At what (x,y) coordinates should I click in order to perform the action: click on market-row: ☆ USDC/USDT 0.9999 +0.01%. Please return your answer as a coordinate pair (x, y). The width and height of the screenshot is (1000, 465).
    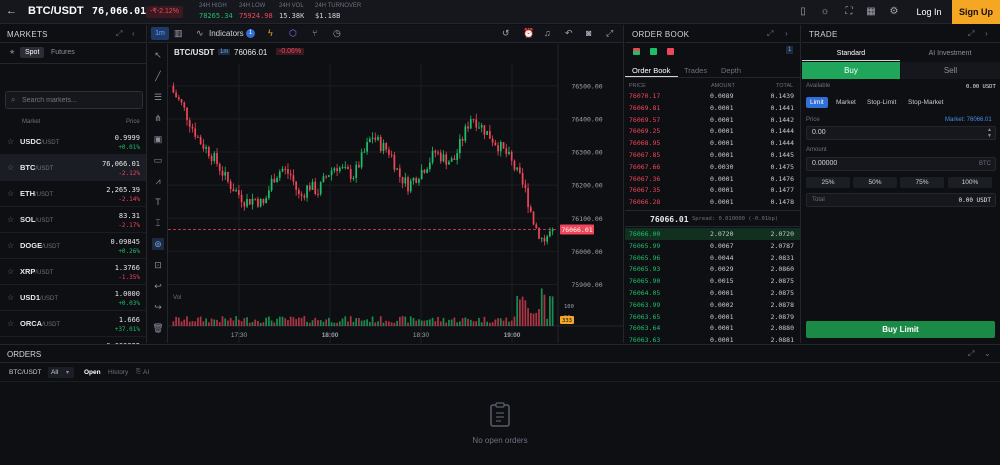
    Looking at the image, I should click on (73, 142).